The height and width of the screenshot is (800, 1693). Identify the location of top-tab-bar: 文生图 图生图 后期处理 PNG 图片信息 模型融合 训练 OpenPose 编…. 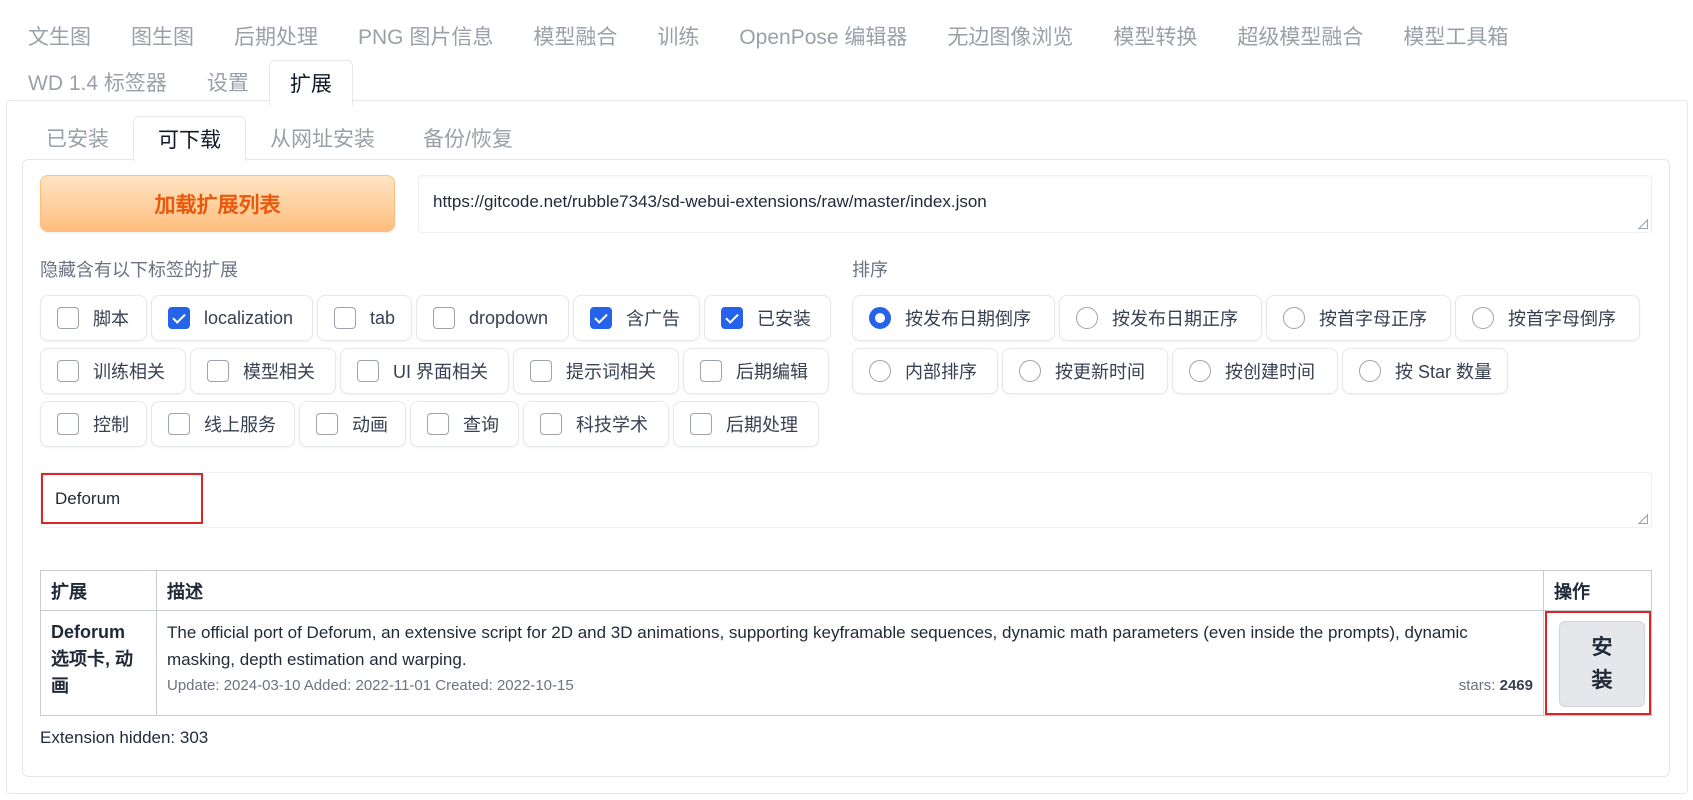
(848, 60).